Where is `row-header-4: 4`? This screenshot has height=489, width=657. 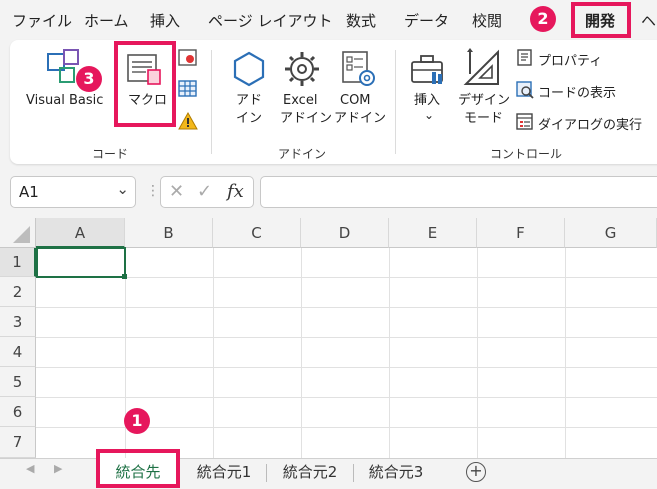
row-header-4: 4 is located at coordinates (18, 352).